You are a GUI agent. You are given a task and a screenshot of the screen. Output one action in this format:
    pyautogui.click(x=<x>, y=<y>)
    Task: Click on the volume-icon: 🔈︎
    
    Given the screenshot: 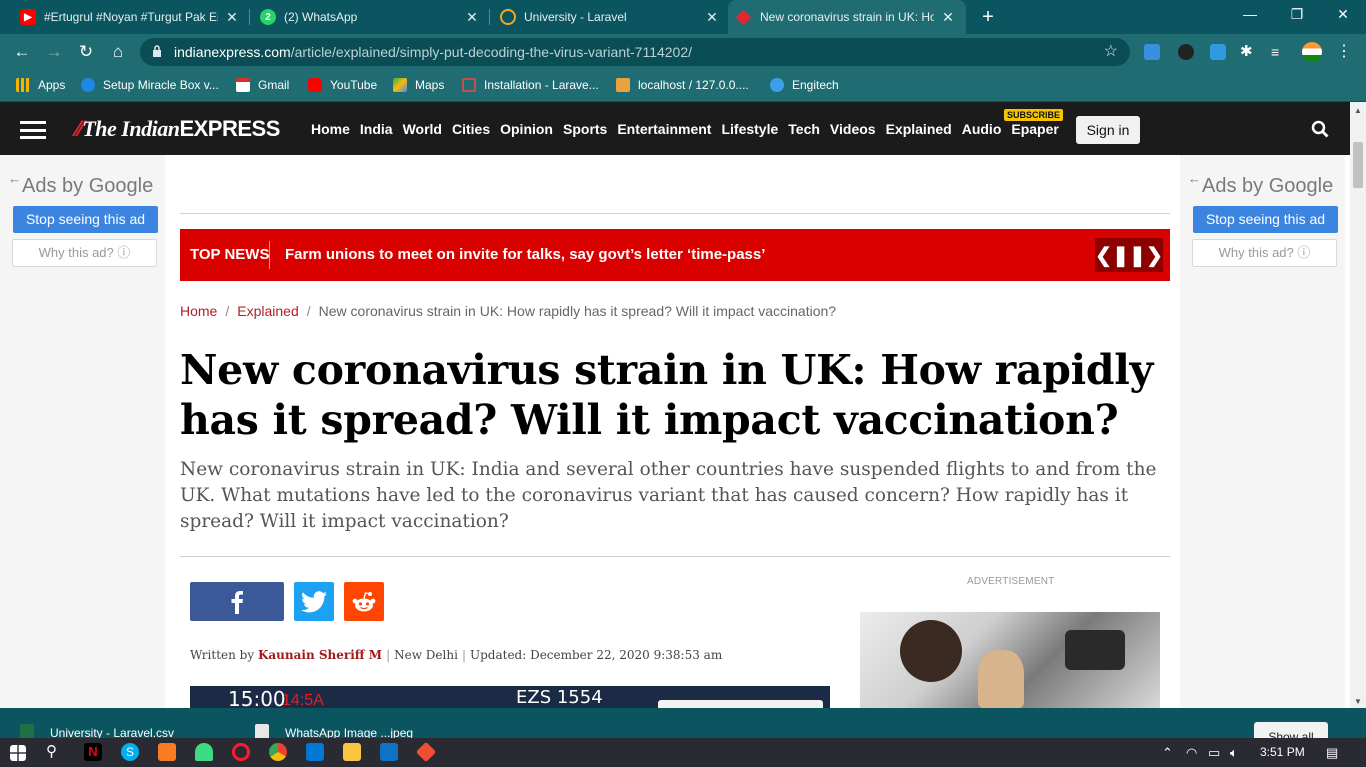 What is the action you would take?
    pyautogui.click(x=1234, y=753)
    